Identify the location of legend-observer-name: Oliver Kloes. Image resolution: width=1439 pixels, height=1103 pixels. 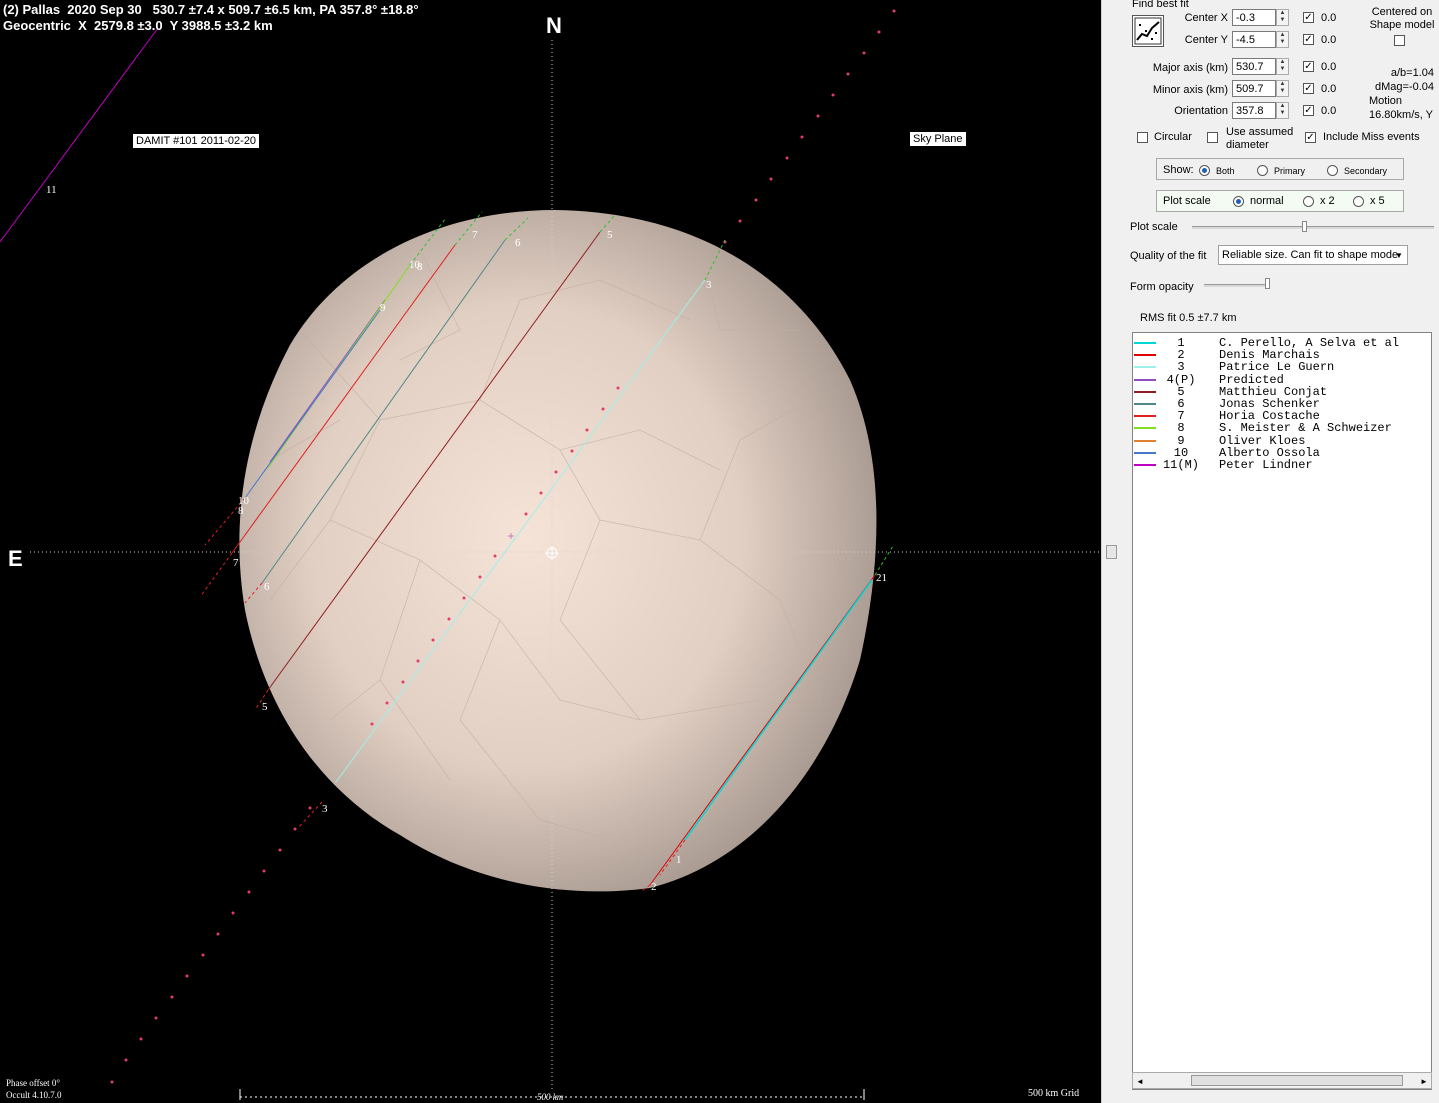
(1262, 440).